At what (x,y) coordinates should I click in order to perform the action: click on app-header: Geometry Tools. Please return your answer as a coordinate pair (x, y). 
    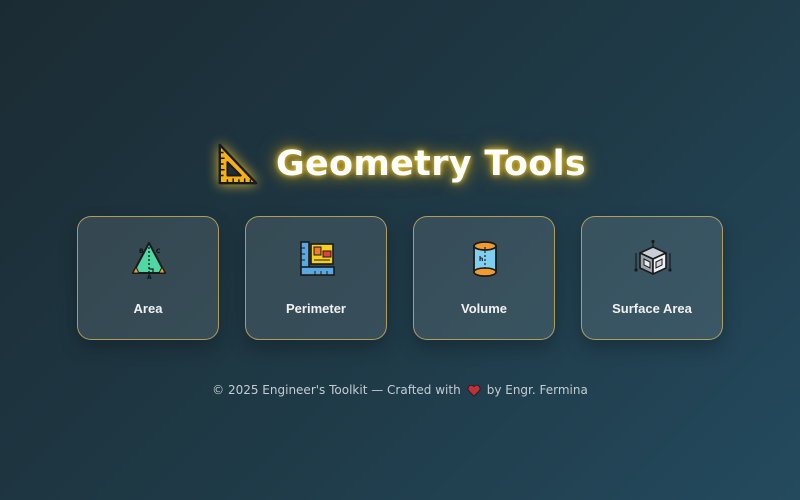
    Looking at the image, I should click on (400, 164).